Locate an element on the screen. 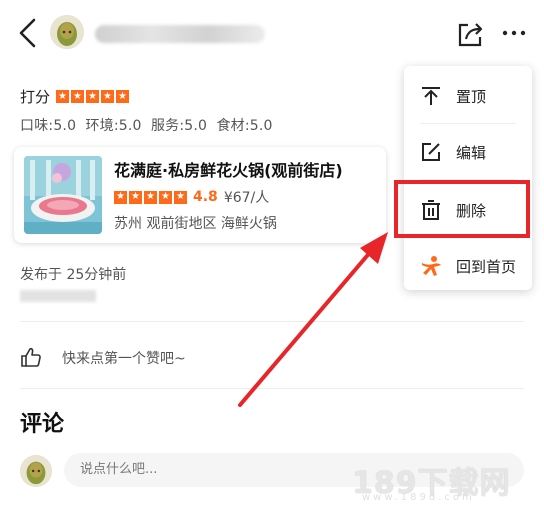  posted-time: 发布于 25分钟前 is located at coordinates (73, 275).